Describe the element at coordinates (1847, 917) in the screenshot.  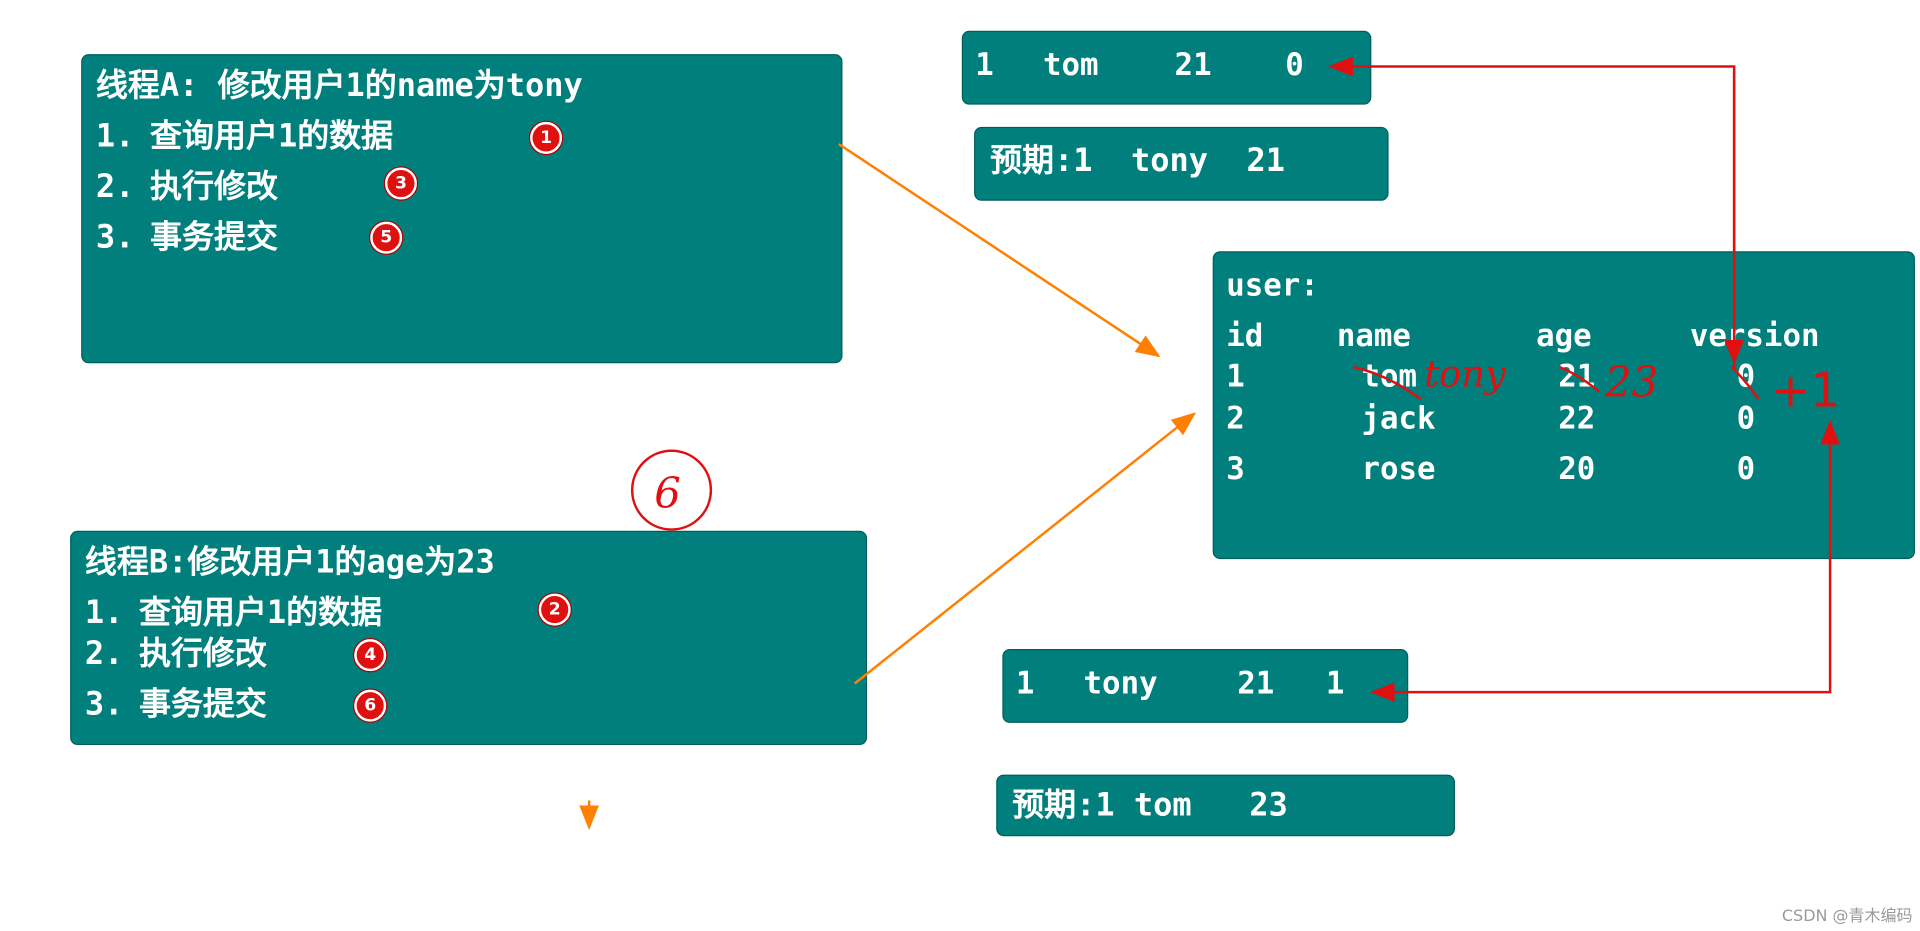
I see `watermark: CSDN @青木编码` at that location.